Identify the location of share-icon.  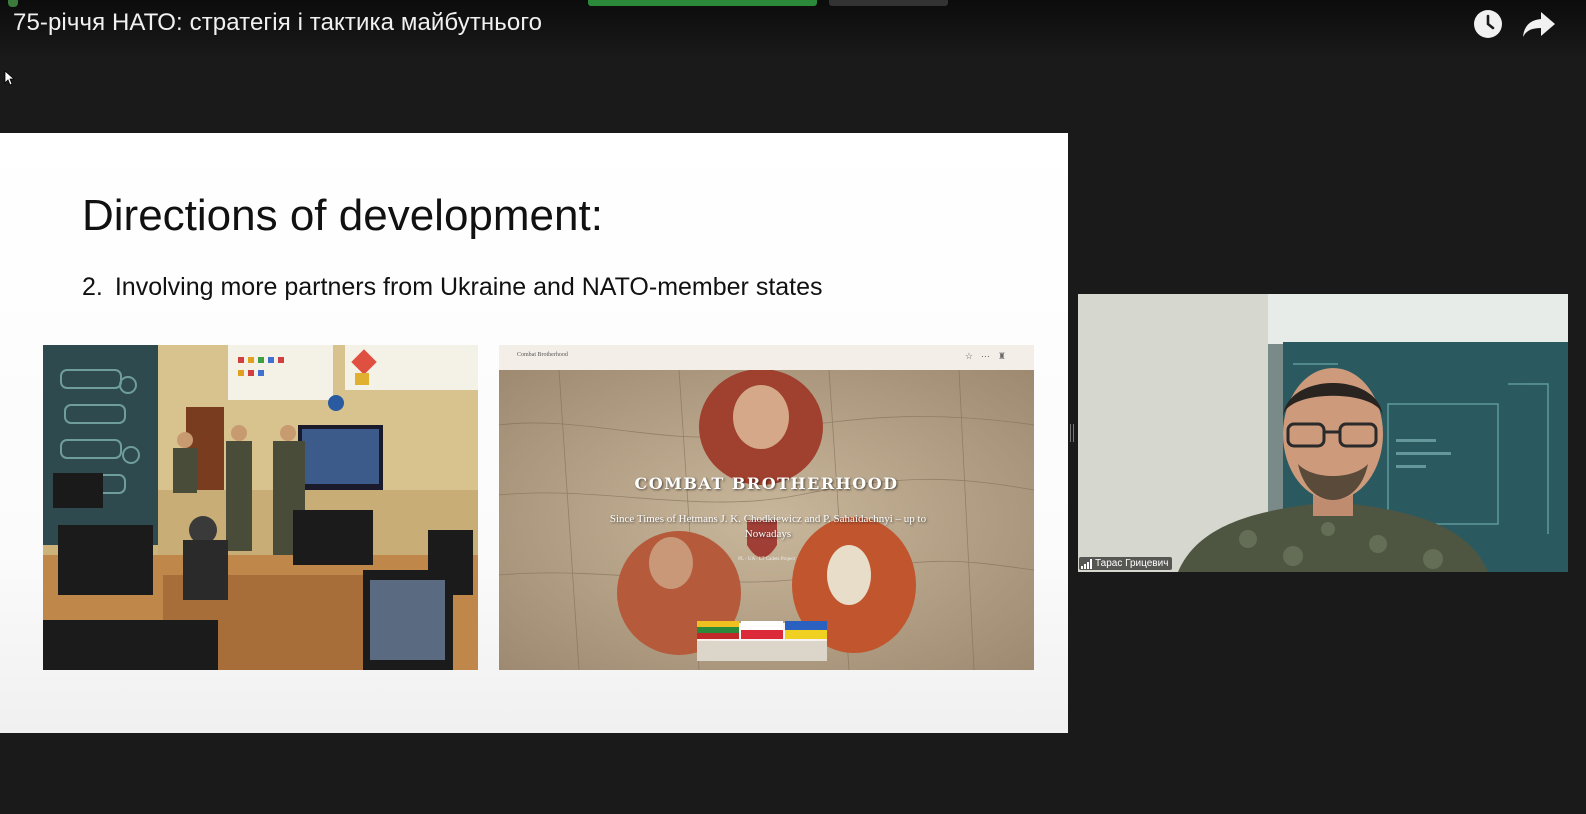
(1539, 24).